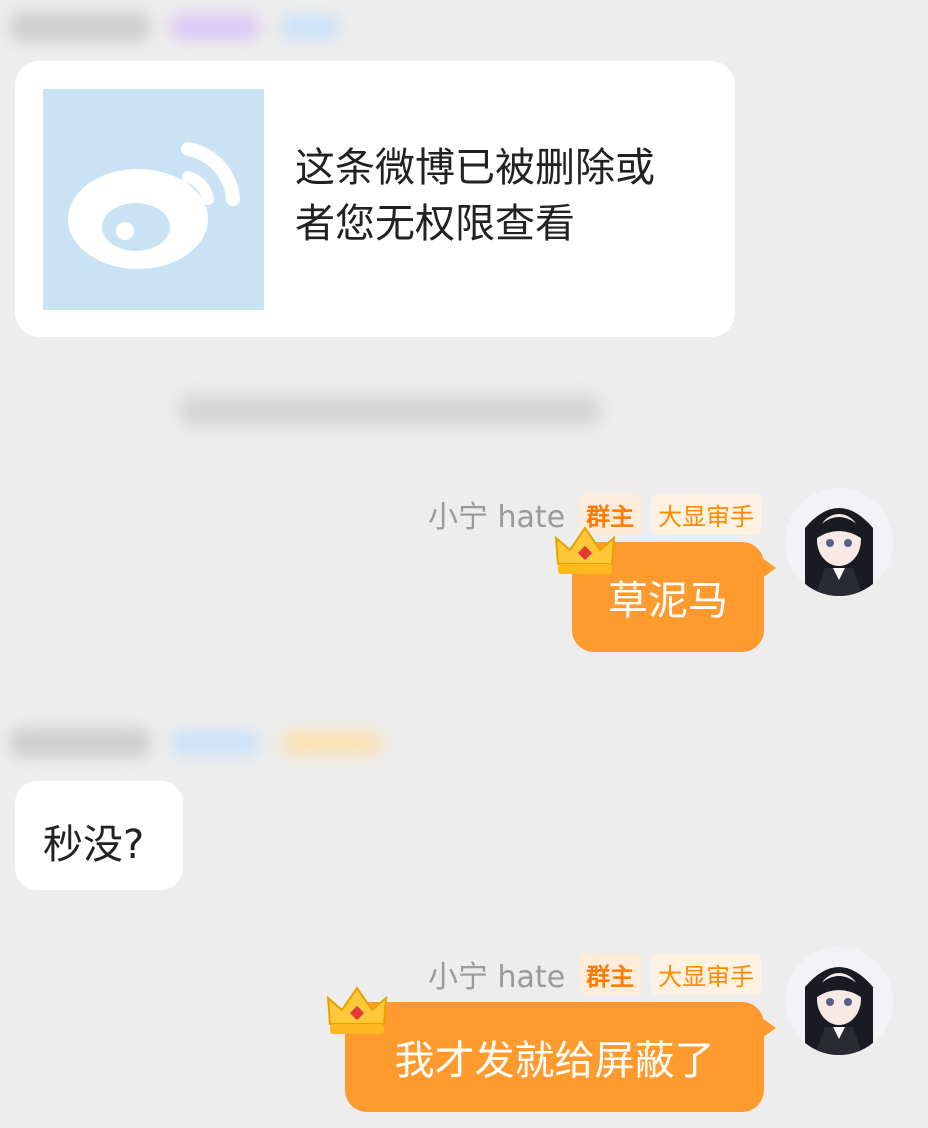 The height and width of the screenshot is (1128, 928). I want to click on message-text: 草泥马, so click(668, 601).